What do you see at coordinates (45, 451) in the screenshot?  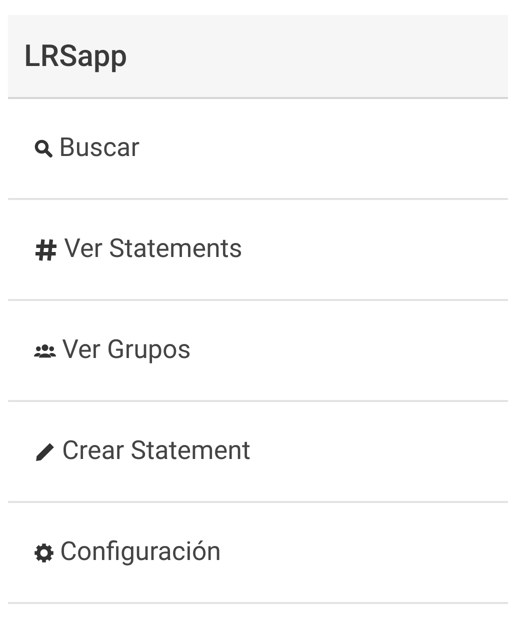 I see `pencil-icon` at bounding box center [45, 451].